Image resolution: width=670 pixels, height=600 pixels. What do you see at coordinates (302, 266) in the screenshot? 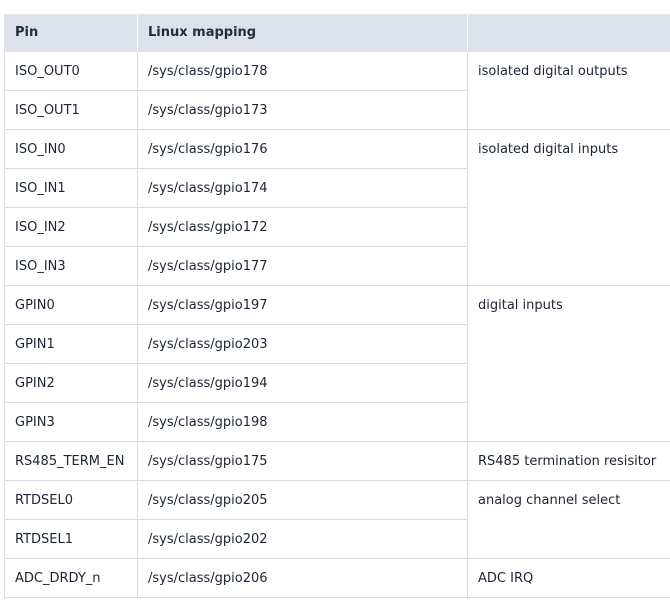
I see `mapping-cell: /sys/class/gpio177` at bounding box center [302, 266].